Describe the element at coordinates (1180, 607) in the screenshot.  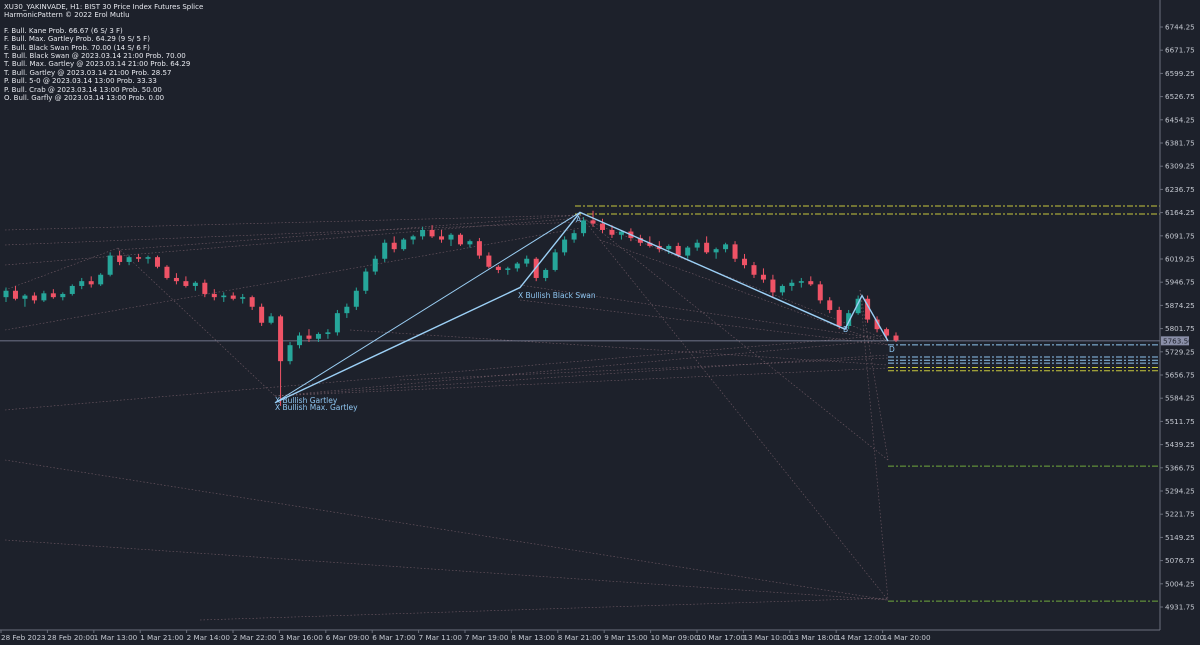
I see `y-tick-label: 4931.75` at that location.